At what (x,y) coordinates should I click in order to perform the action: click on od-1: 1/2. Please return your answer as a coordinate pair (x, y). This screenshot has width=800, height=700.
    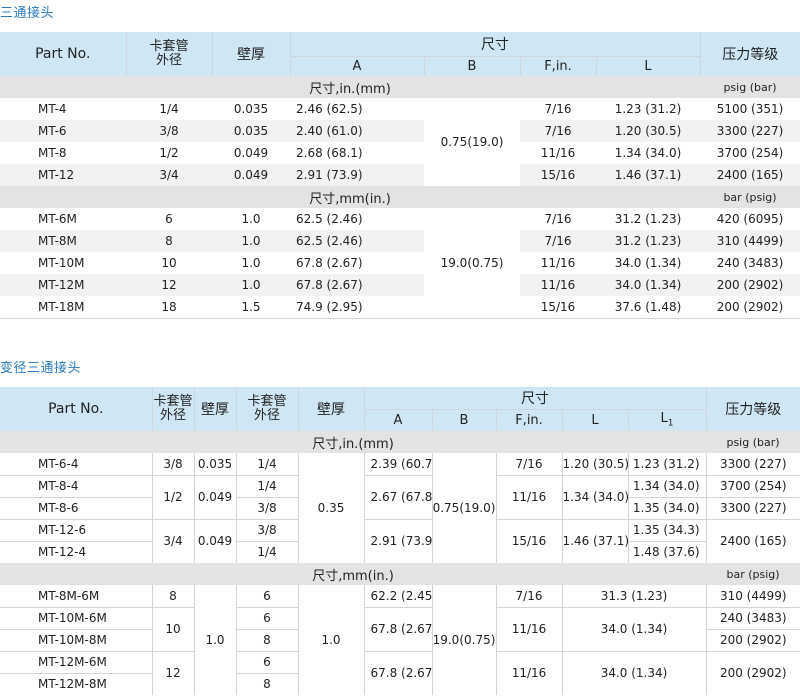
    Looking at the image, I should click on (173, 497).